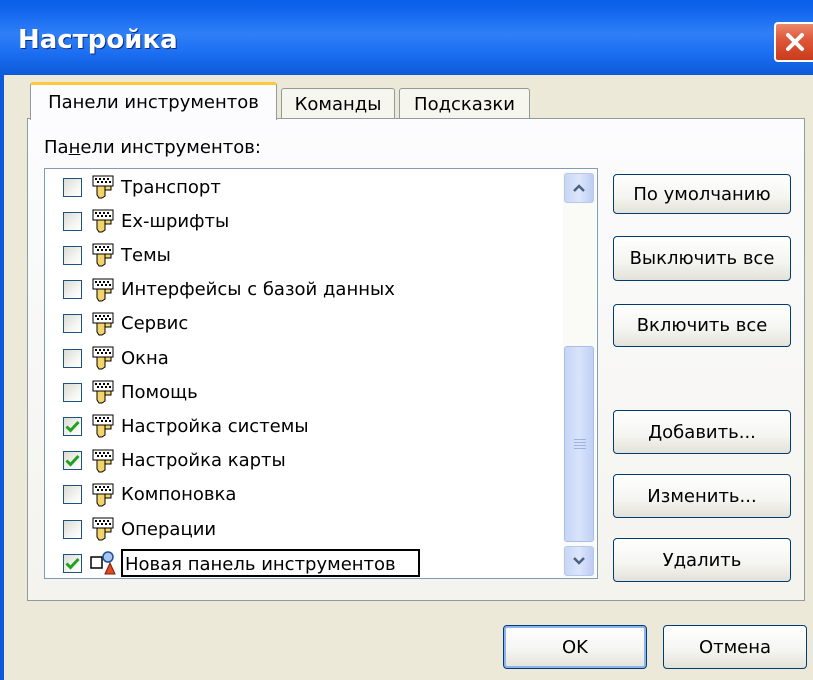  What do you see at coordinates (179, 495) in the screenshot?
I see `list-item-label: Компоновка` at bounding box center [179, 495].